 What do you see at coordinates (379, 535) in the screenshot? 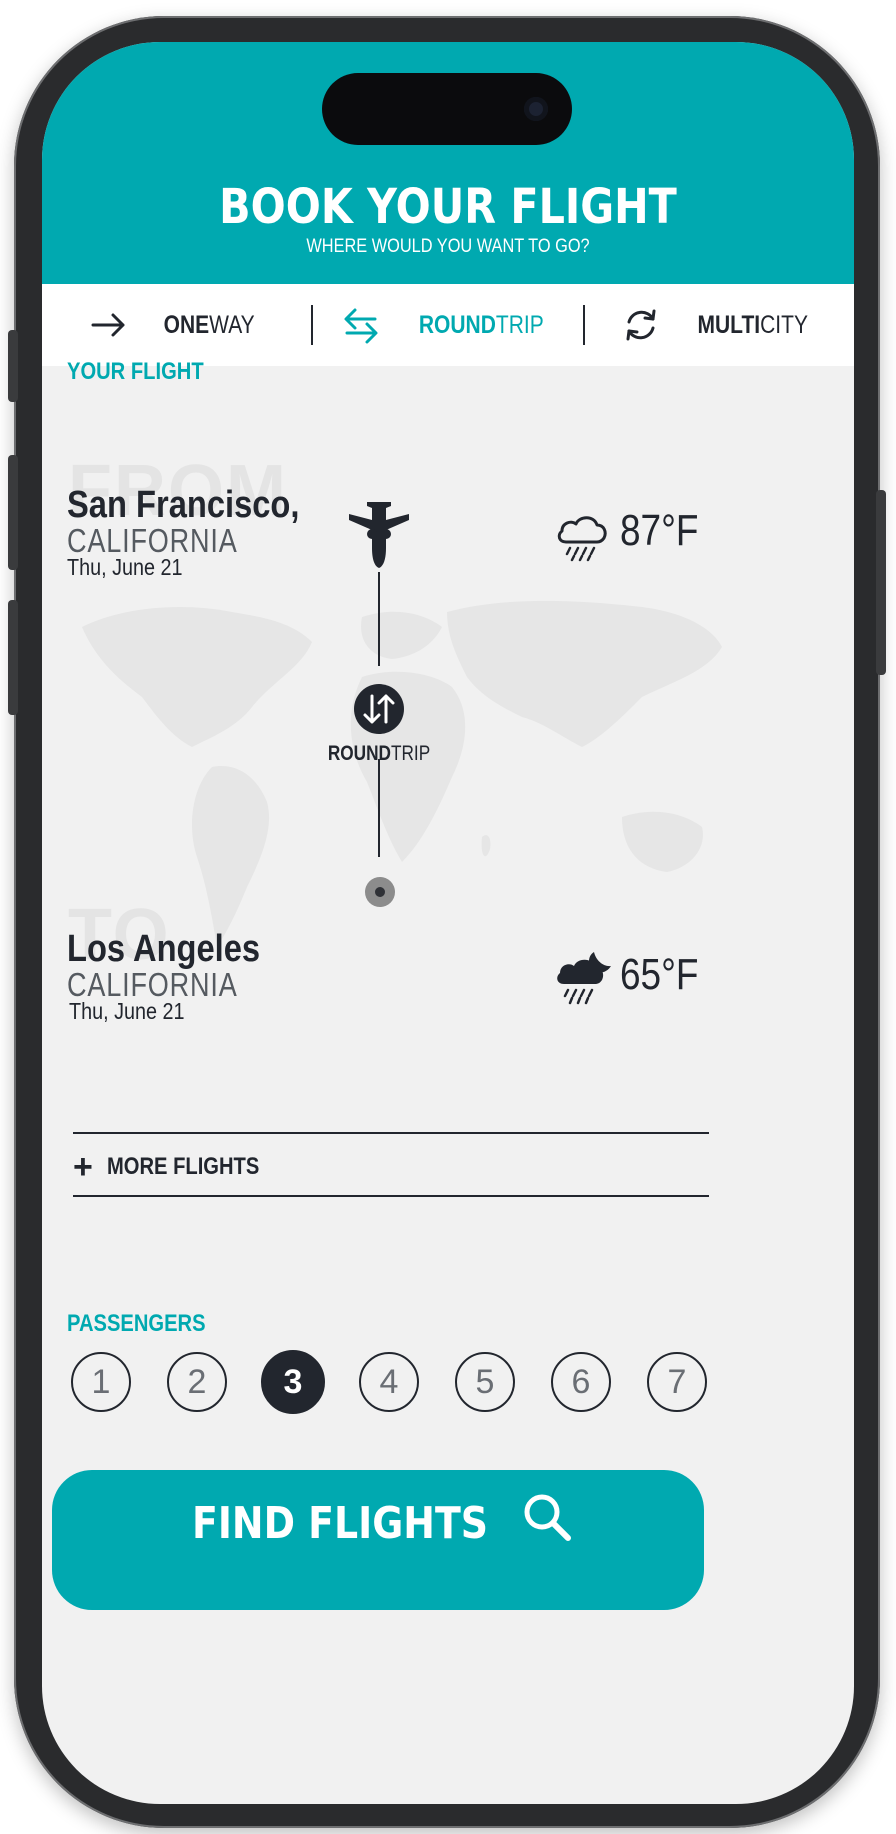
I see `airplane-icon` at bounding box center [379, 535].